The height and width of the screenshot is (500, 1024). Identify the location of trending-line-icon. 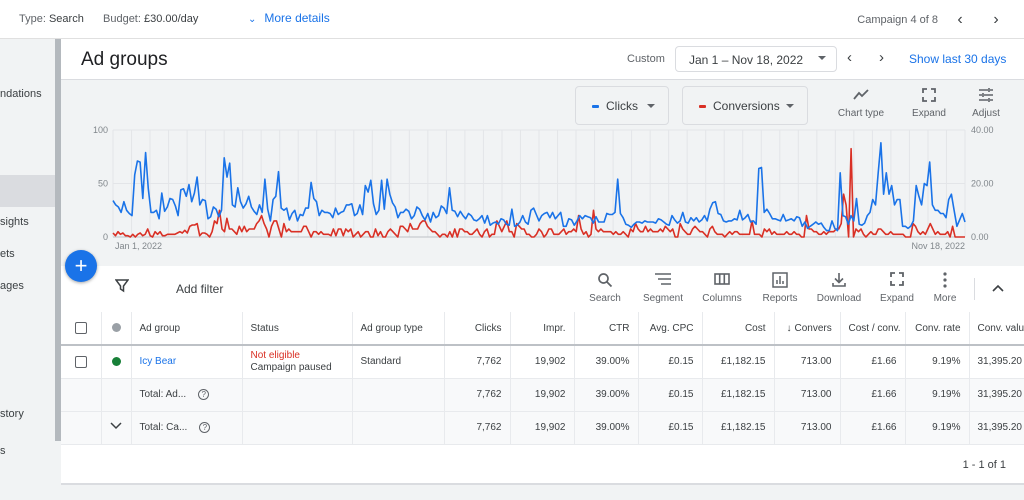
(861, 97).